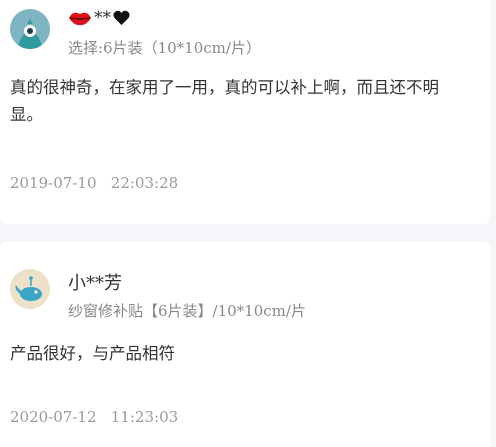  Describe the element at coordinates (224, 101) in the screenshot. I see `review-text: 真的很神奇，在家用了一用，真的可以补上啊，而且还不明显。` at that location.